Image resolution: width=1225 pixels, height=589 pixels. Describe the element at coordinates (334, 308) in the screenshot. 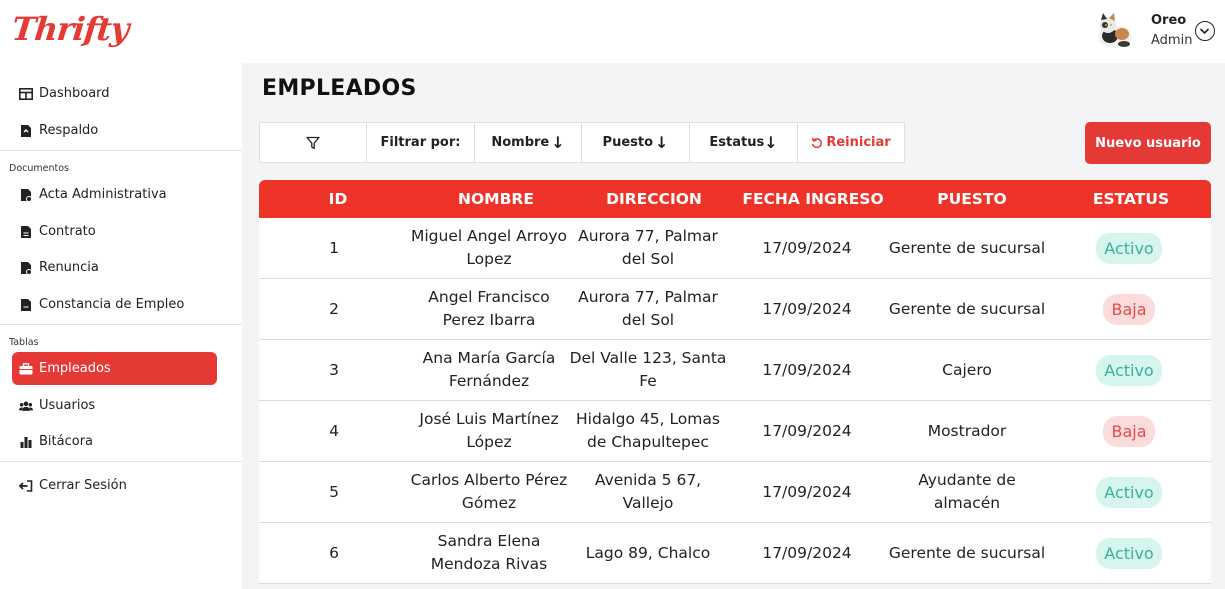

I see `cell-id: 2` at that location.